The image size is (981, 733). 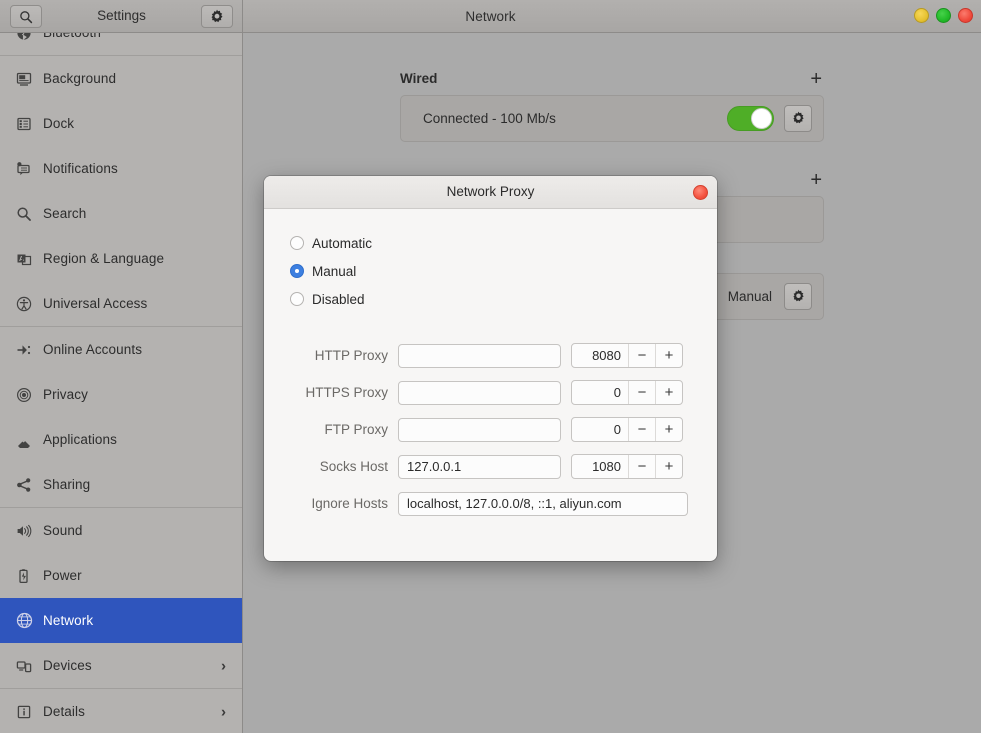 What do you see at coordinates (121, 123) in the screenshot?
I see `sidebar-item-dock: Dock` at bounding box center [121, 123].